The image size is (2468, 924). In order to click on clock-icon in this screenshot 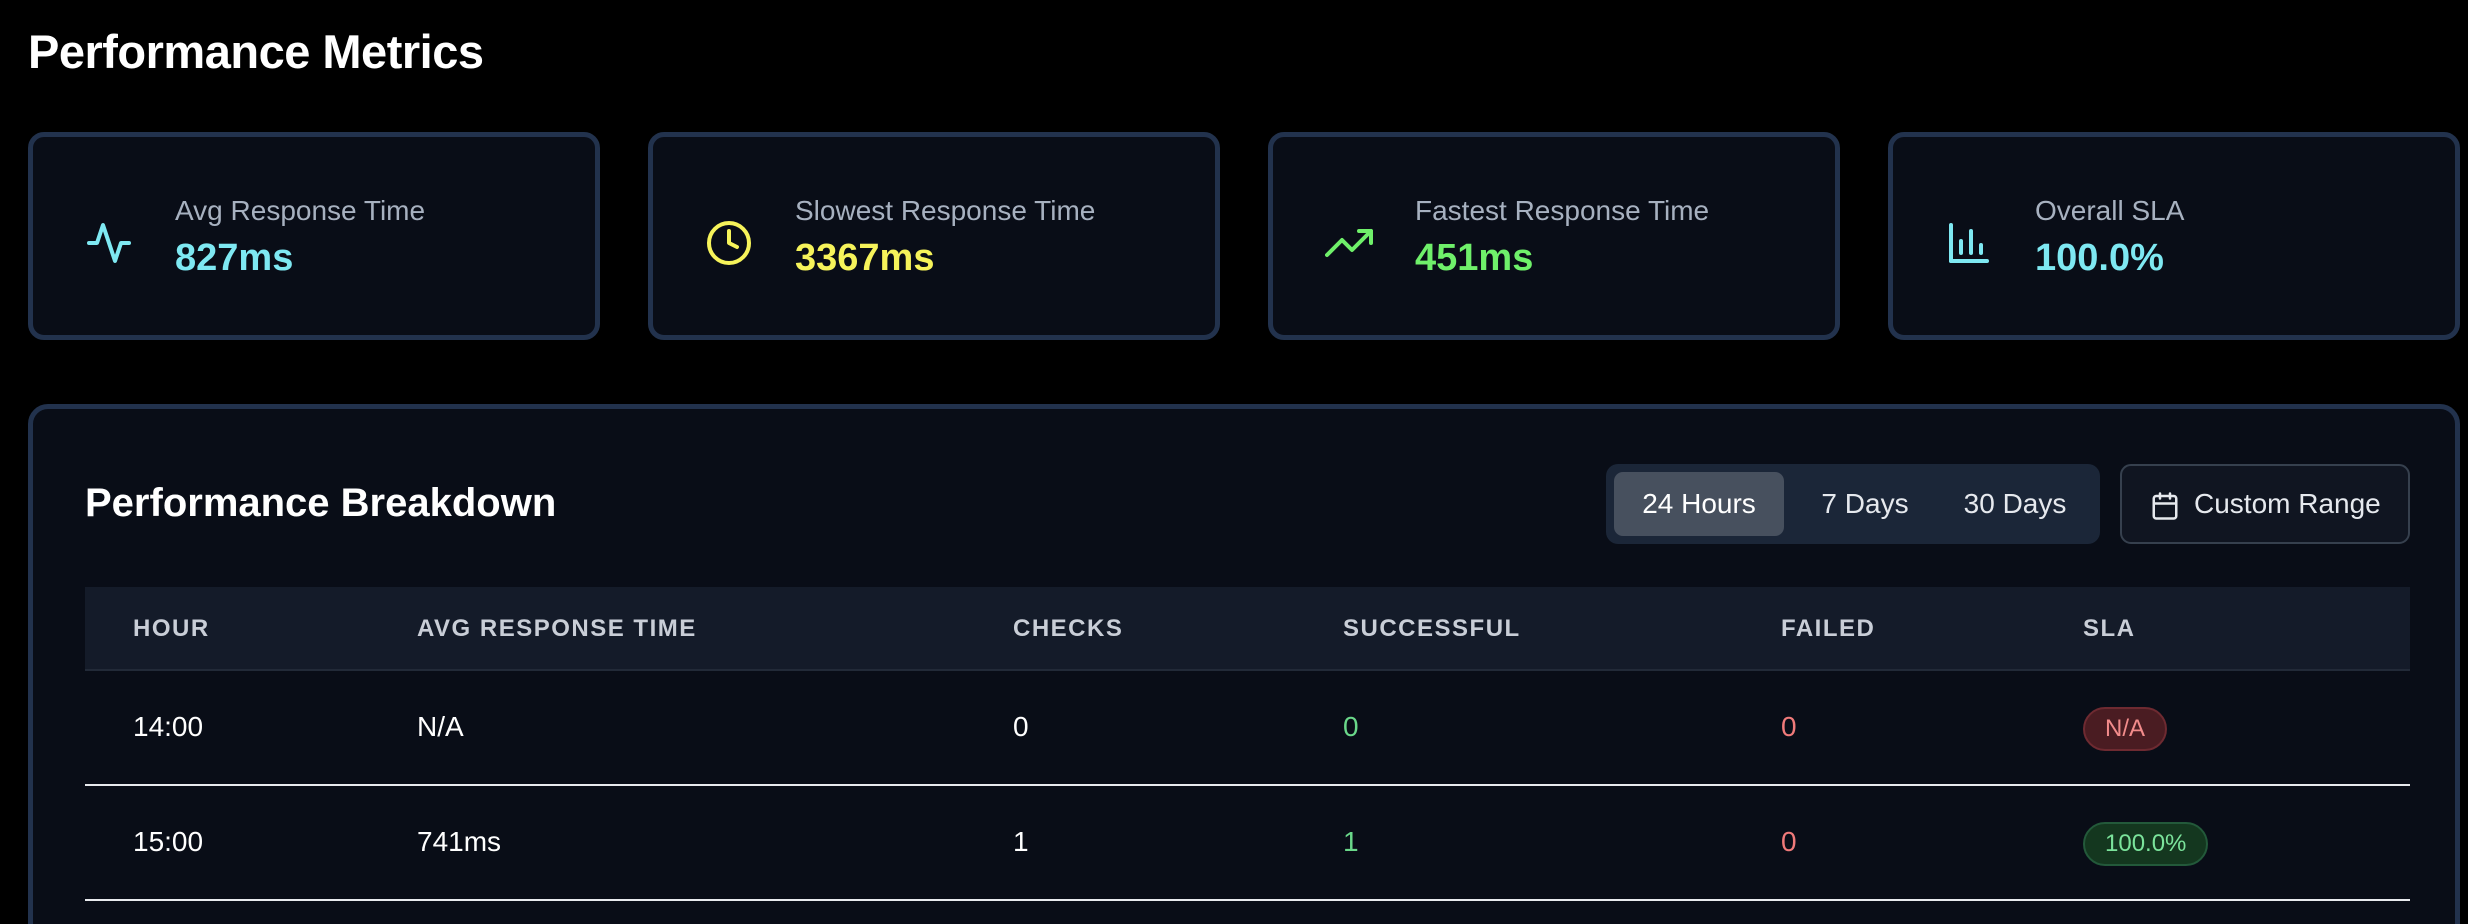, I will do `click(729, 243)`.